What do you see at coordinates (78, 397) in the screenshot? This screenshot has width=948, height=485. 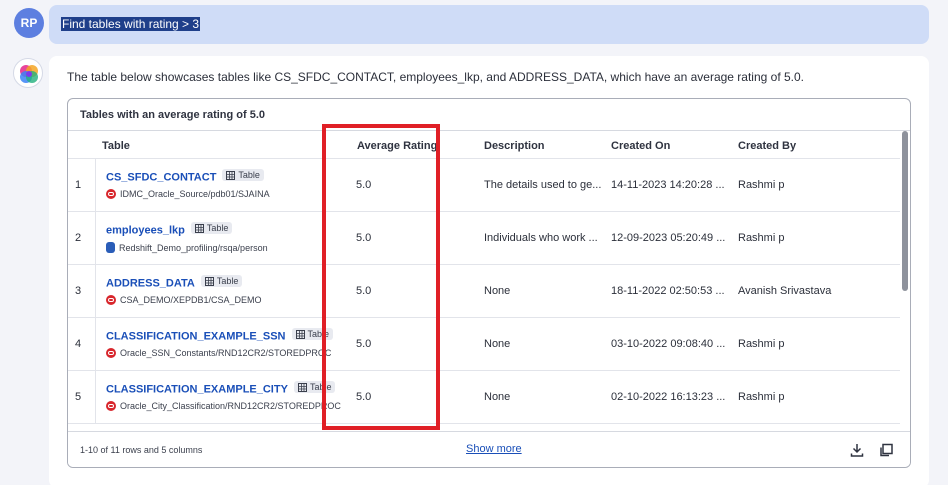 I see `row-index: 5` at bounding box center [78, 397].